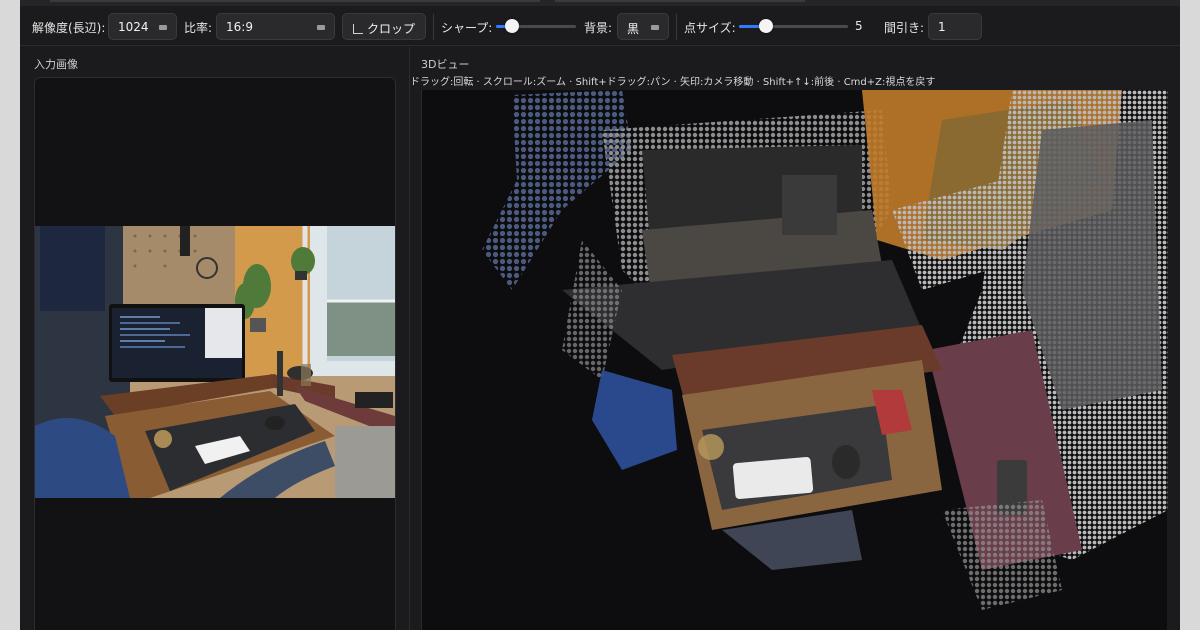  Describe the element at coordinates (239, 27) in the screenshot. I see `ratio-value: 16:9` at that location.